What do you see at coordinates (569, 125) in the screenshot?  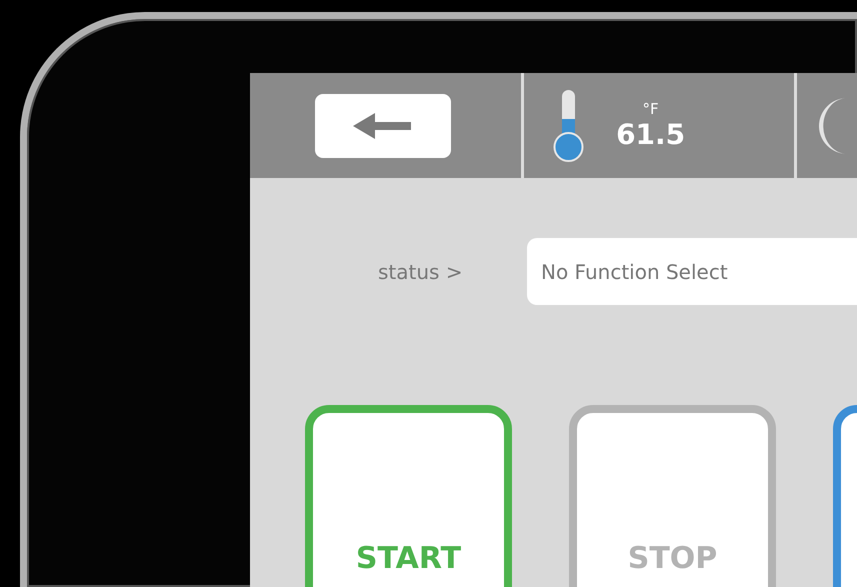 I see `thermometer-icon` at bounding box center [569, 125].